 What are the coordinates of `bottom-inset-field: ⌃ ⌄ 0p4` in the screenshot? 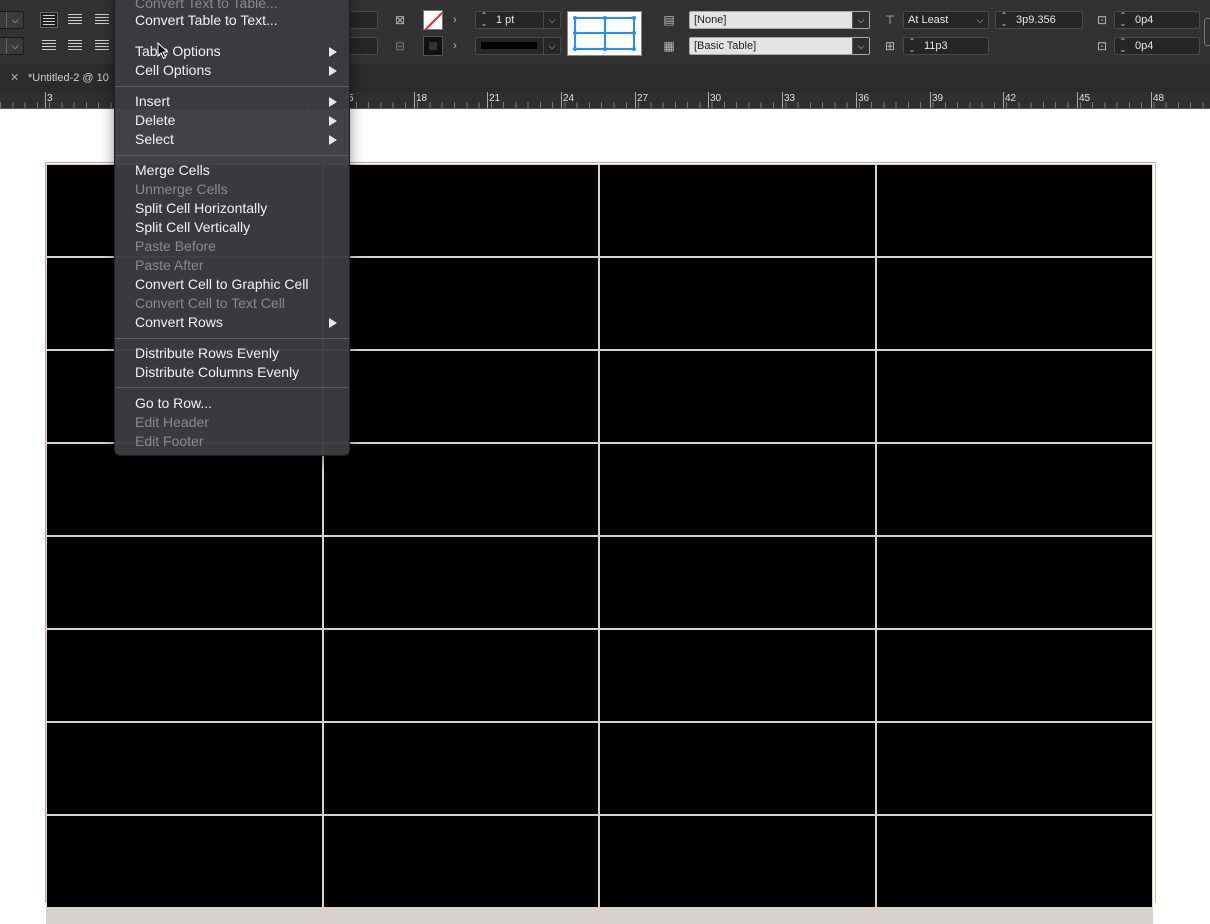 It's located at (1157, 46).